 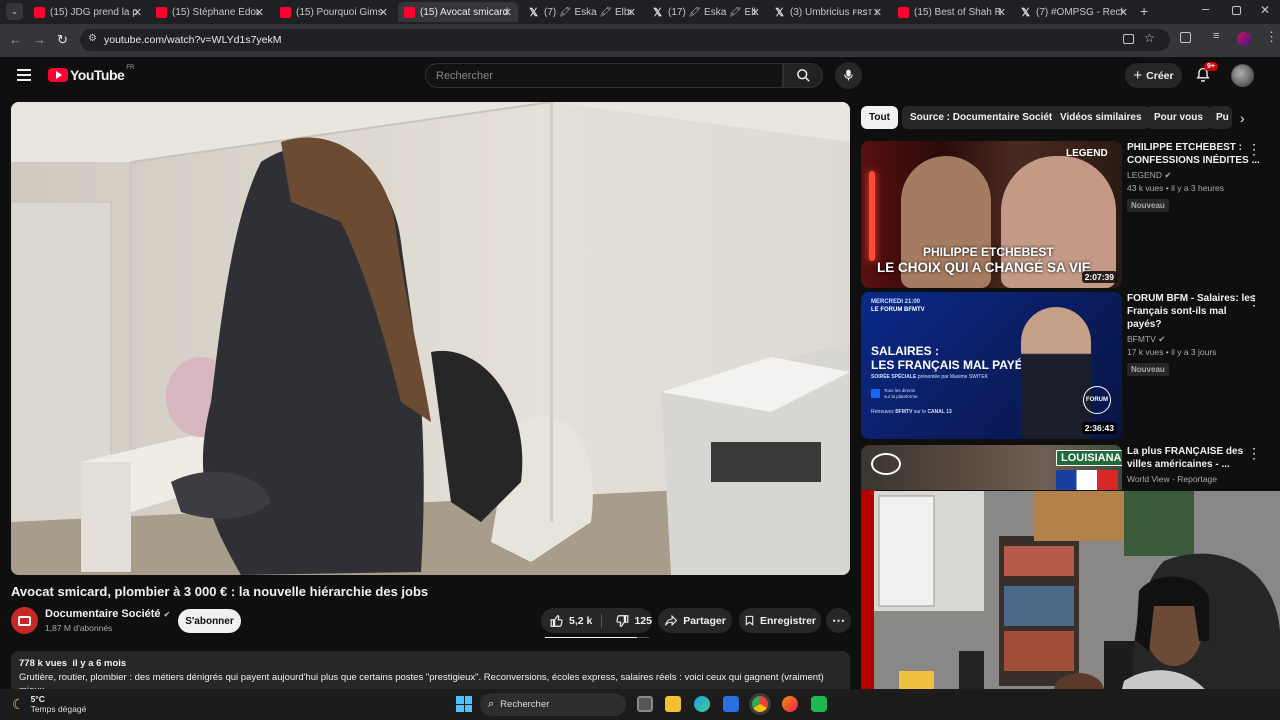 What do you see at coordinates (464, 704) in the screenshot?
I see `windows-start-icon` at bounding box center [464, 704].